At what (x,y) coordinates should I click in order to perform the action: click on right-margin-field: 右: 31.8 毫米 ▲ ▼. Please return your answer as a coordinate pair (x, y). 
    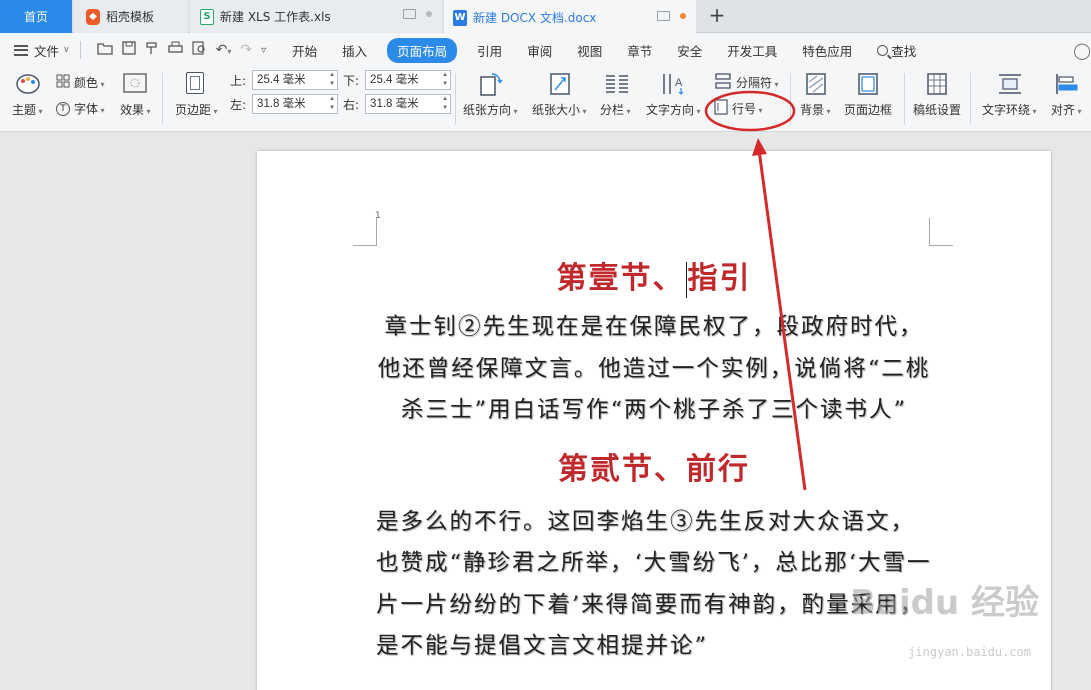
    Looking at the image, I should click on (397, 104).